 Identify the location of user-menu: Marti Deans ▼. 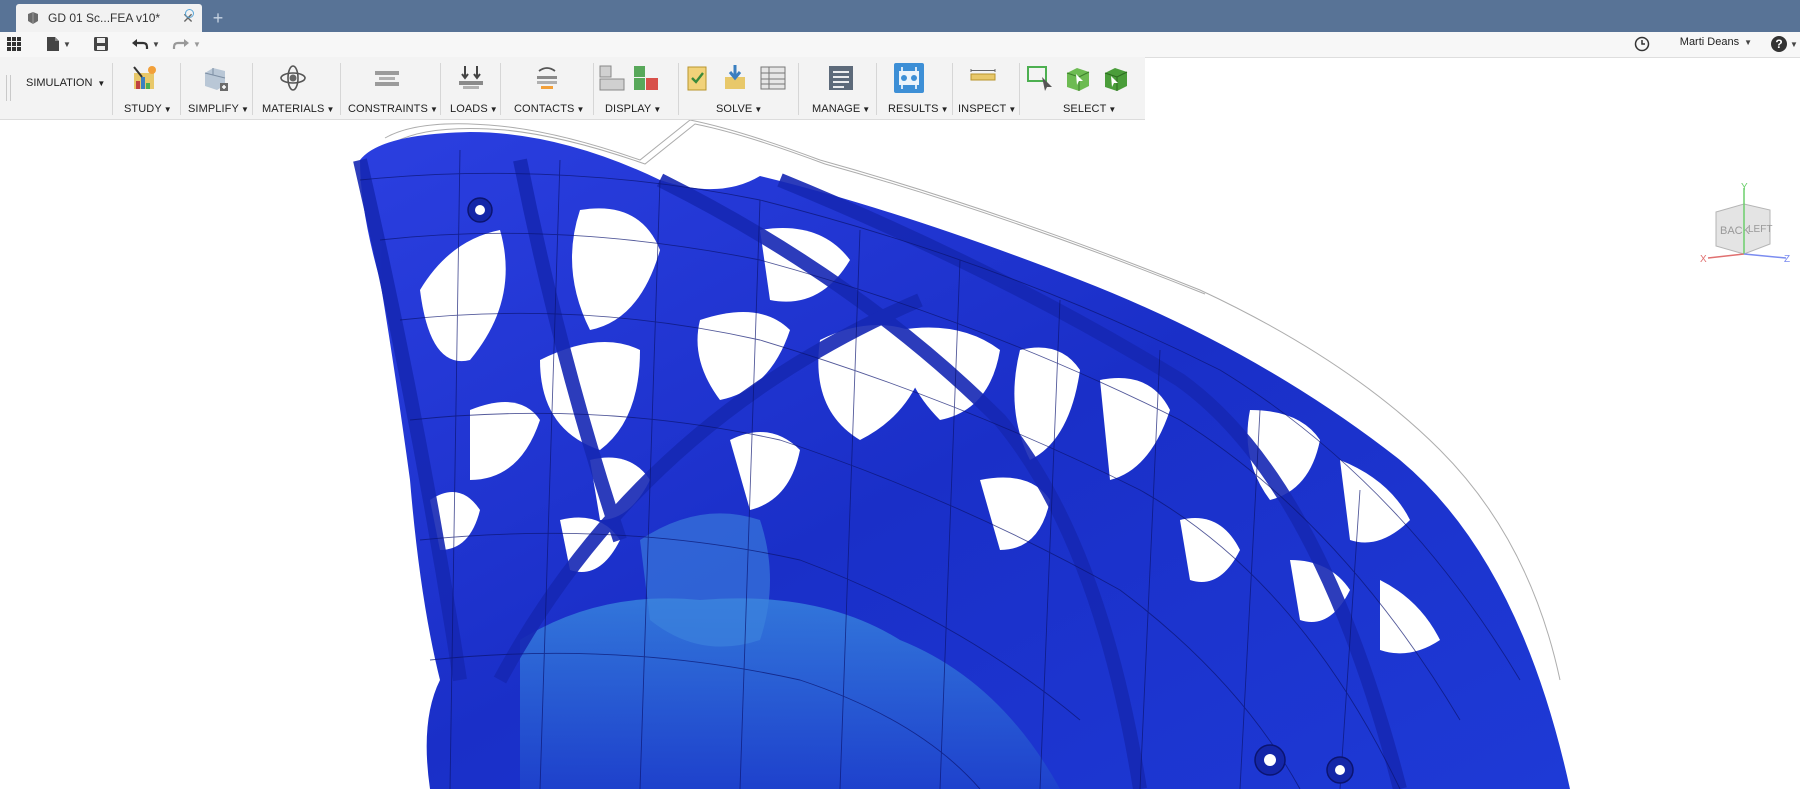
(1716, 42).